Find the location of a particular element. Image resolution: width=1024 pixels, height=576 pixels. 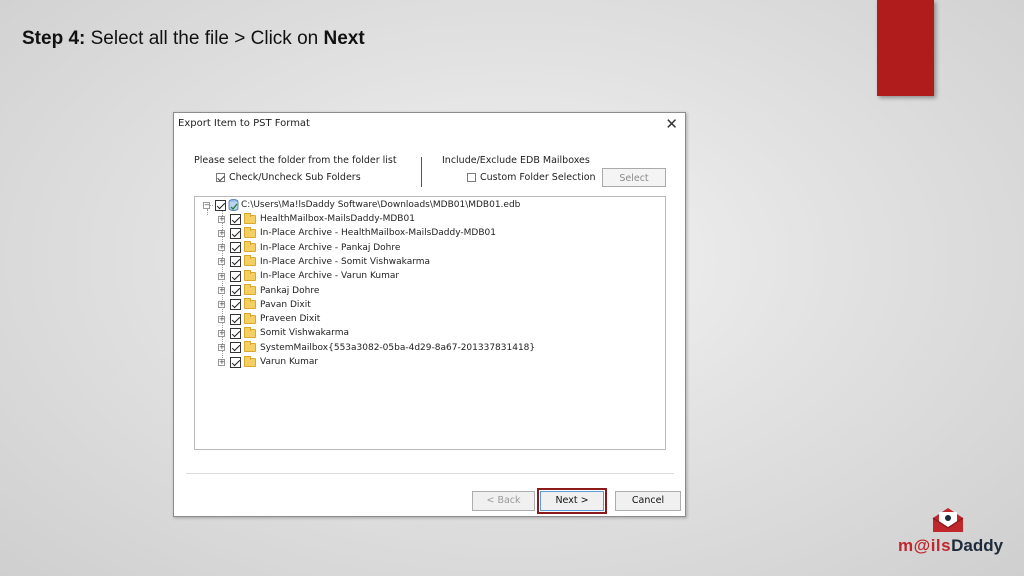

brand-wordmark: m@ilsDaddy is located at coordinates (950, 546).